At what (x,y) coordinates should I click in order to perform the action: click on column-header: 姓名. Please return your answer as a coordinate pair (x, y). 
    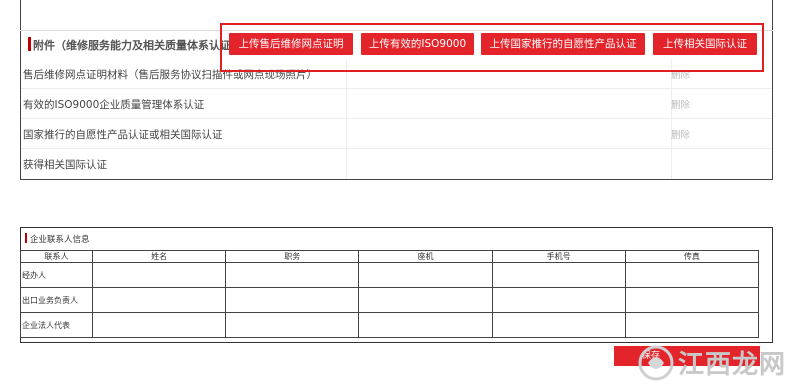
    Looking at the image, I should click on (159, 256).